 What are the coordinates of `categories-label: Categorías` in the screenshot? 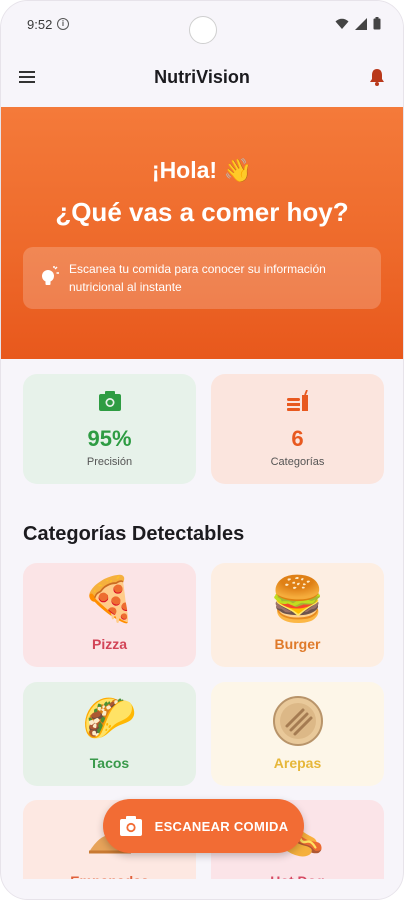 It's located at (297, 462).